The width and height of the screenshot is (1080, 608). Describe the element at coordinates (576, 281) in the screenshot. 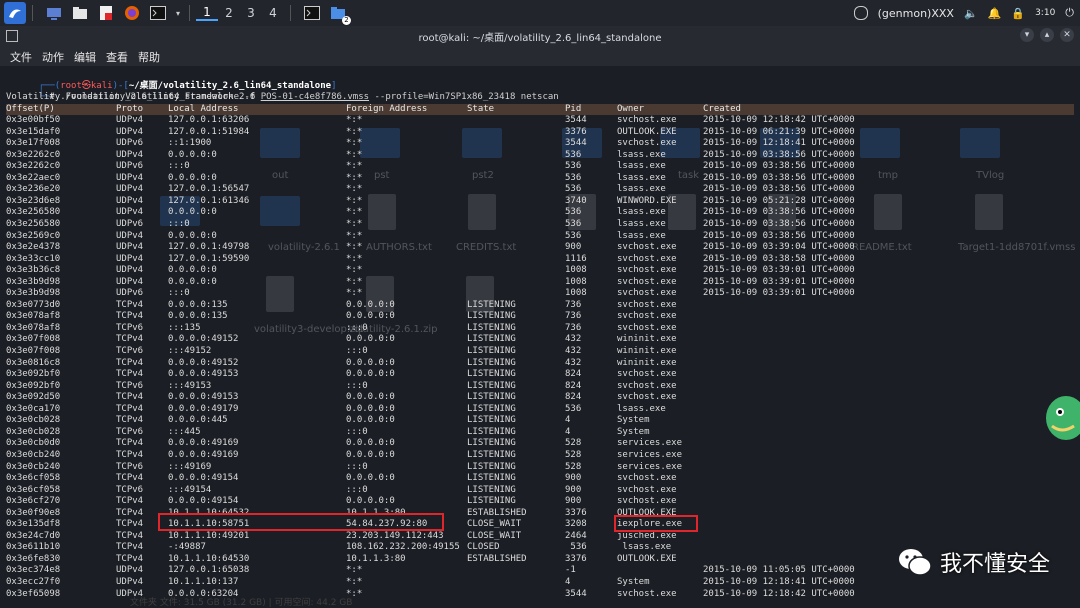

I see `cell-pid: 1008` at that location.